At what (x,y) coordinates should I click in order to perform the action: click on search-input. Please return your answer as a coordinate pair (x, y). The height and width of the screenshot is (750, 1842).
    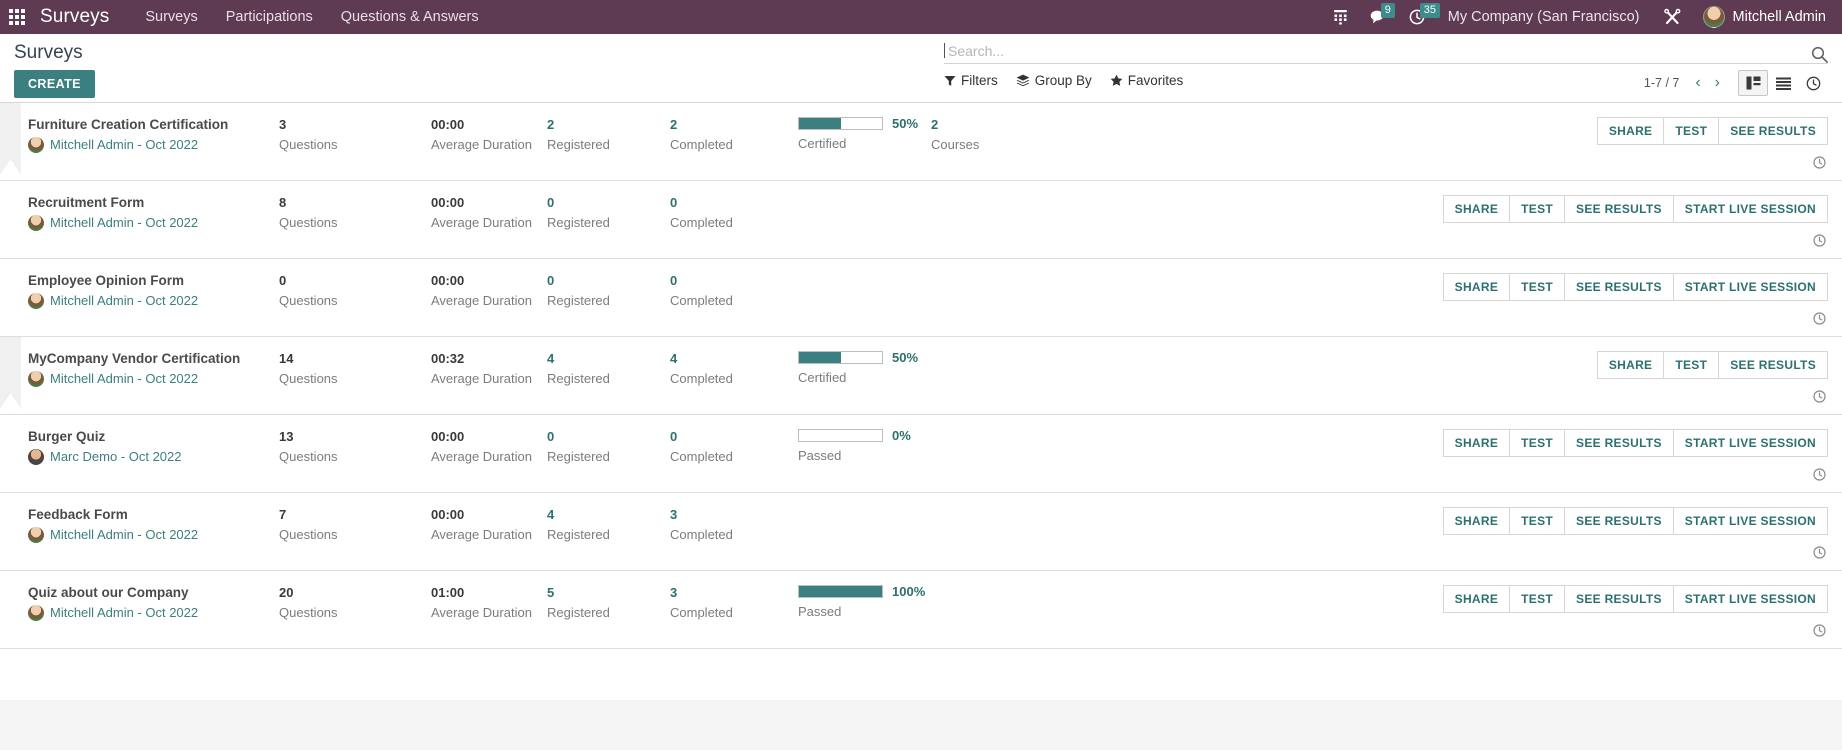
    Looking at the image, I should click on (1387, 50).